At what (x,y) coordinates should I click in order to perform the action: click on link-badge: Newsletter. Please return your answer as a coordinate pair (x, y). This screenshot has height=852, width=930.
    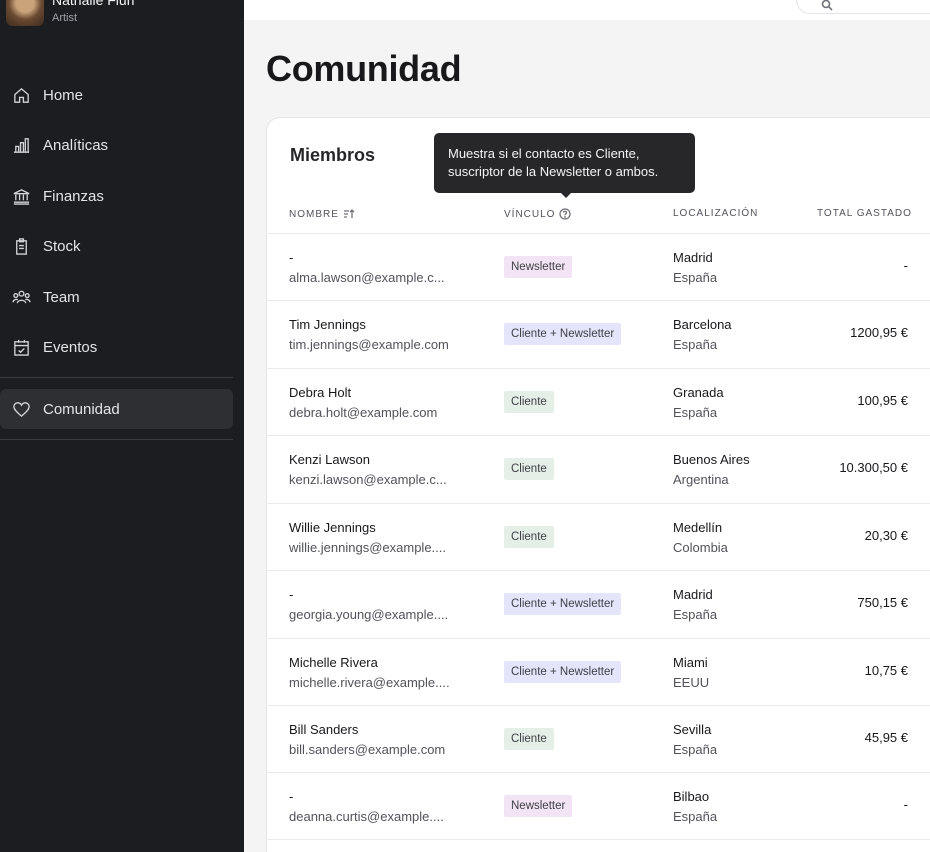
    Looking at the image, I should click on (538, 806).